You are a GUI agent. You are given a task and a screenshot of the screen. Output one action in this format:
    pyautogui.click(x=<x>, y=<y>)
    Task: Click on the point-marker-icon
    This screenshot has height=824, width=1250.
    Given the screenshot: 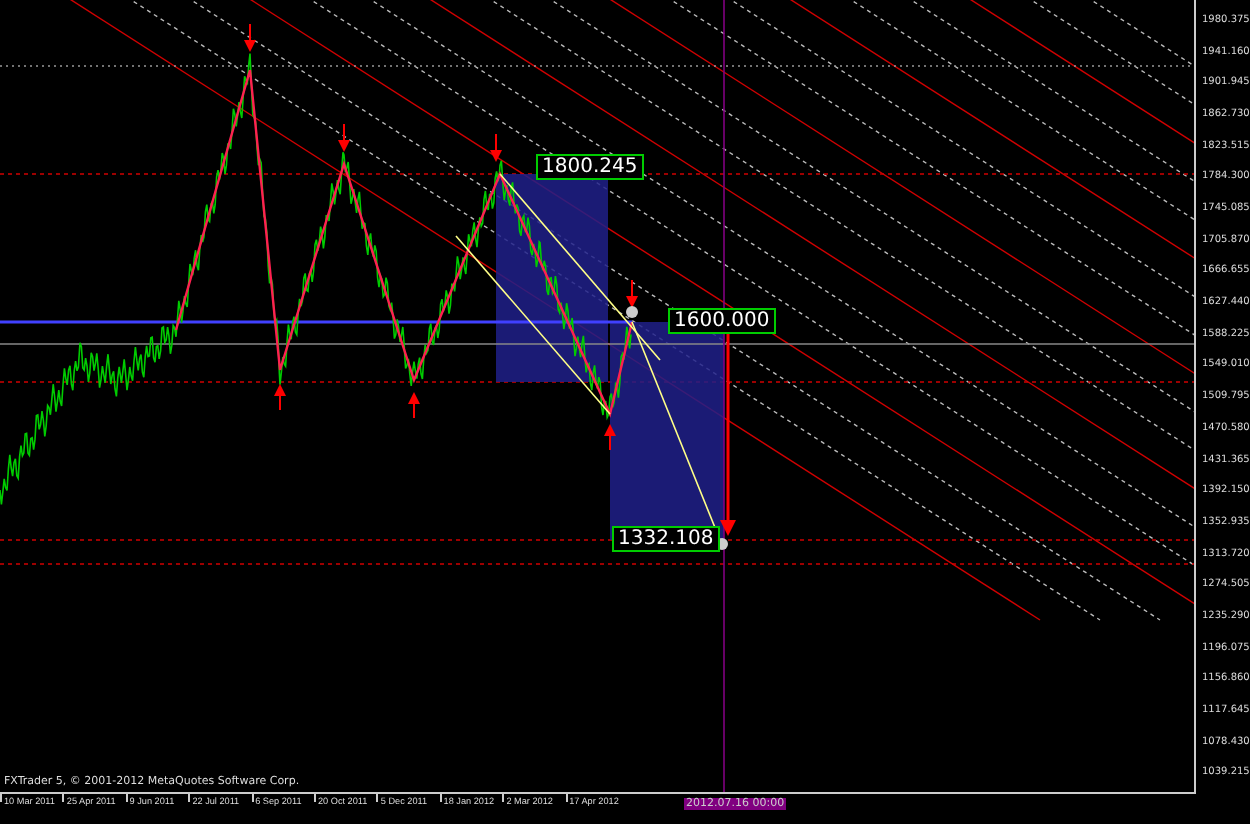 What is the action you would take?
    pyautogui.click(x=632, y=312)
    